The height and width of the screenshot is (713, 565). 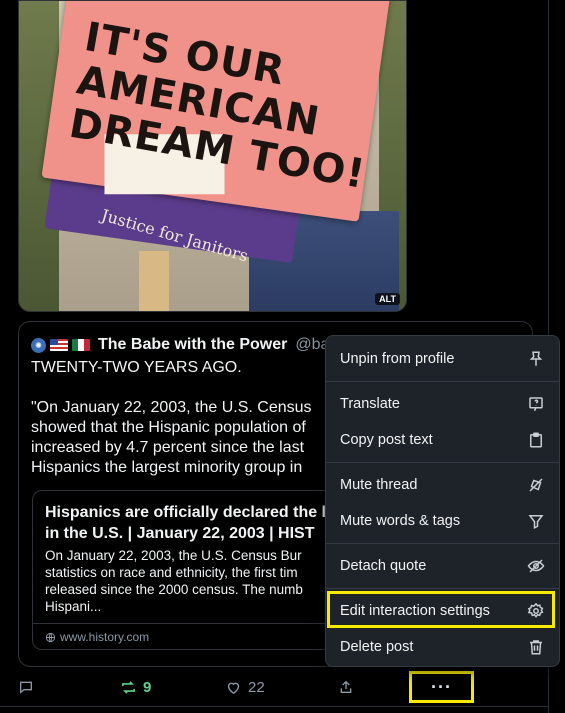 I want to click on menu-item-detach-quote: Detach quote, so click(x=442, y=566).